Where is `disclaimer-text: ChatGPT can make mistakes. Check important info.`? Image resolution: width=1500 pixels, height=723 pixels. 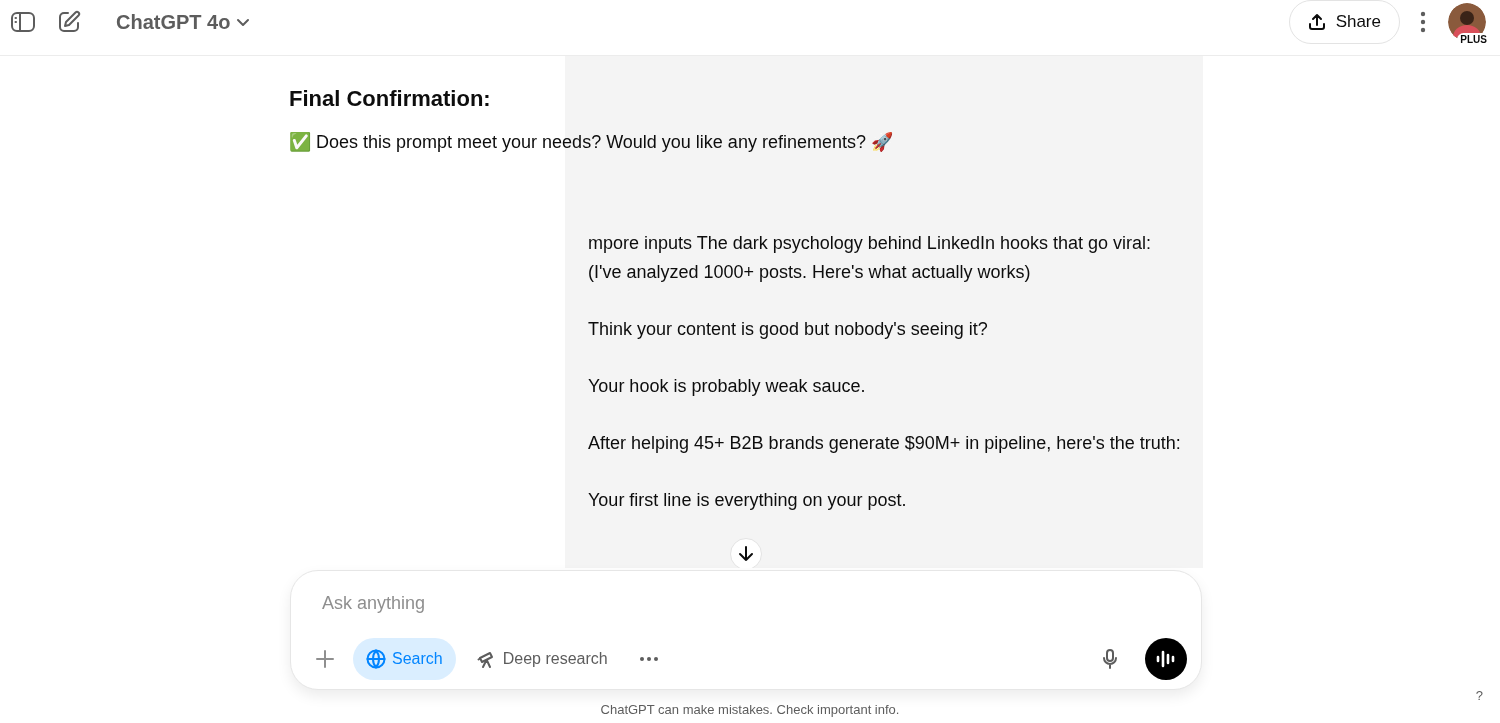 disclaimer-text: ChatGPT can make mistakes. Check important info. is located at coordinates (750, 709).